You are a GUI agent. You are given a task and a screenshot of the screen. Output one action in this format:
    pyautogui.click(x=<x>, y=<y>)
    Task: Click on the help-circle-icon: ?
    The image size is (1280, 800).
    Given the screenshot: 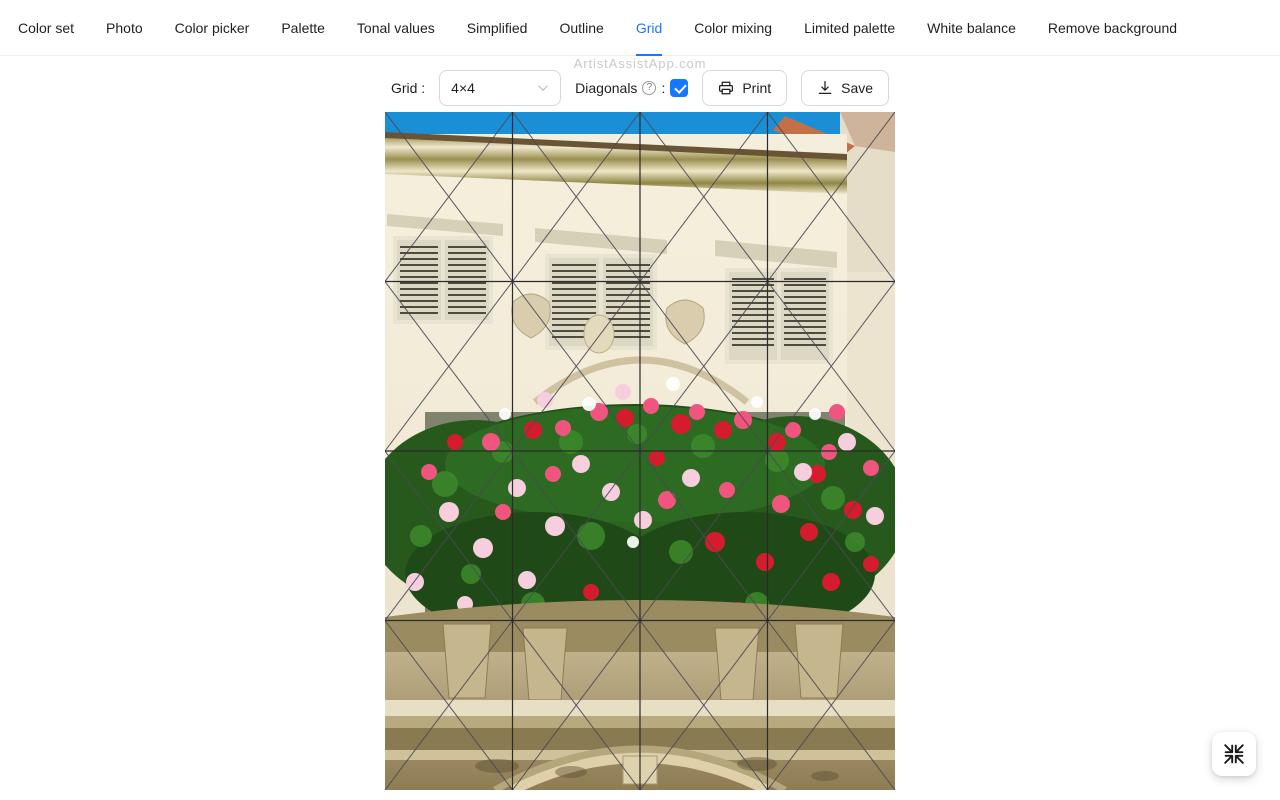 What is the action you would take?
    pyautogui.click(x=649, y=88)
    